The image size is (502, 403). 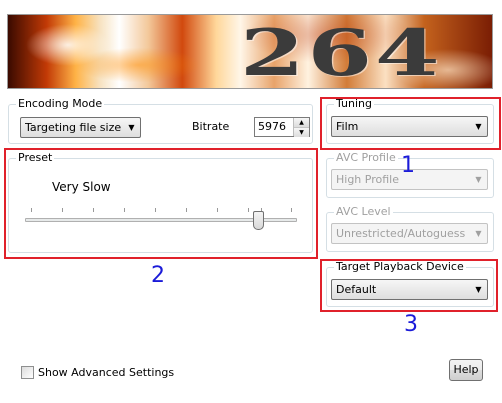 I want to click on show-advanced-checkbox, so click(x=27, y=372).